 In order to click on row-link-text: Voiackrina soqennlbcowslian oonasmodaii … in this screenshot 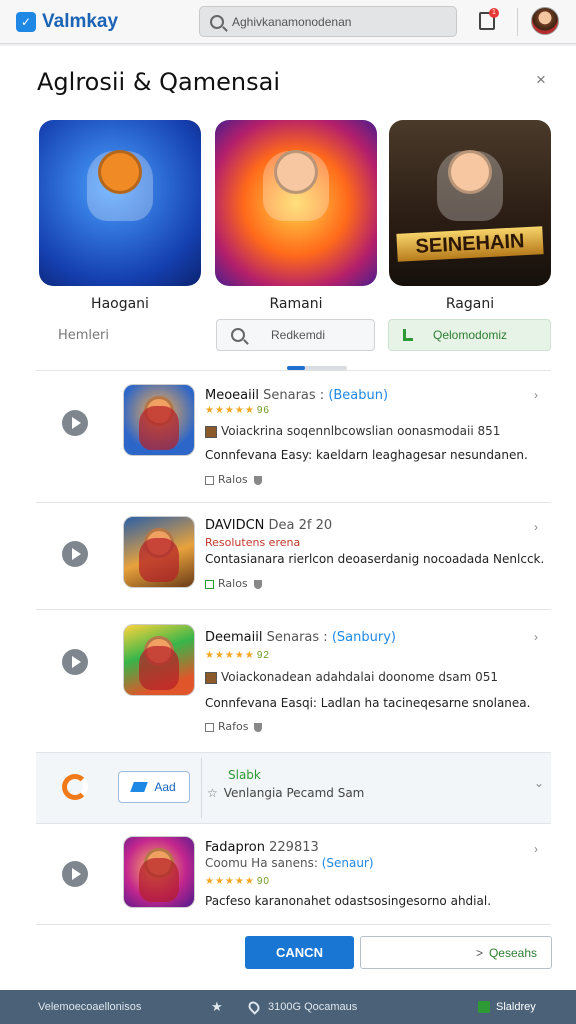, I will do `click(361, 431)`.